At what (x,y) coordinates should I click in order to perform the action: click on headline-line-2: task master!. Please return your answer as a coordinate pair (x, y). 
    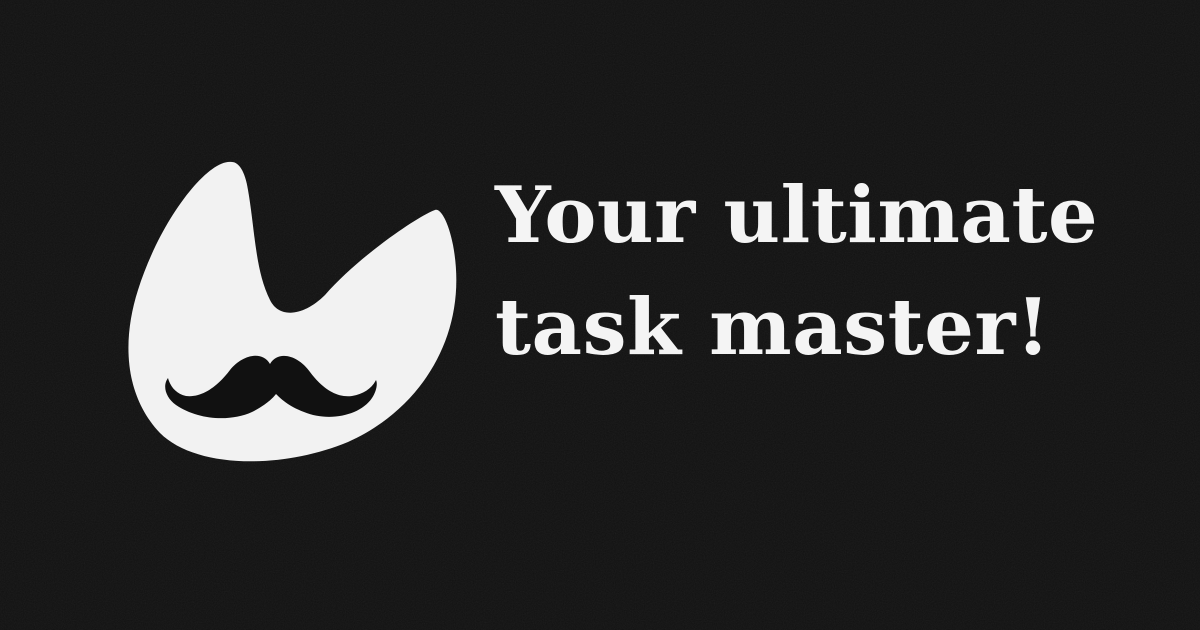
    Looking at the image, I should click on (773, 327).